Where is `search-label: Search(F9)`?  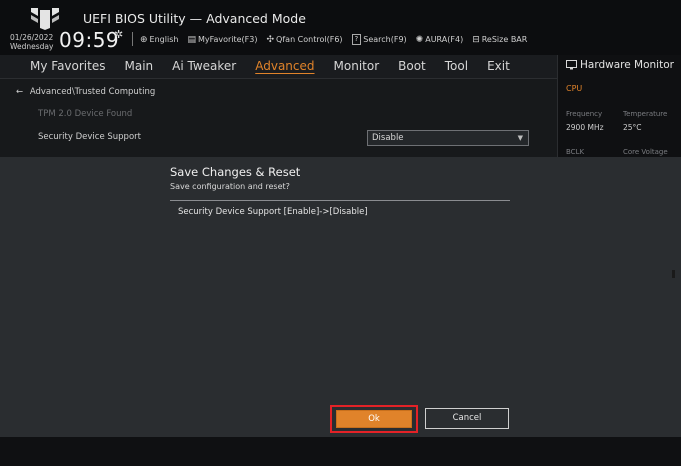 search-label: Search(F9) is located at coordinates (385, 39).